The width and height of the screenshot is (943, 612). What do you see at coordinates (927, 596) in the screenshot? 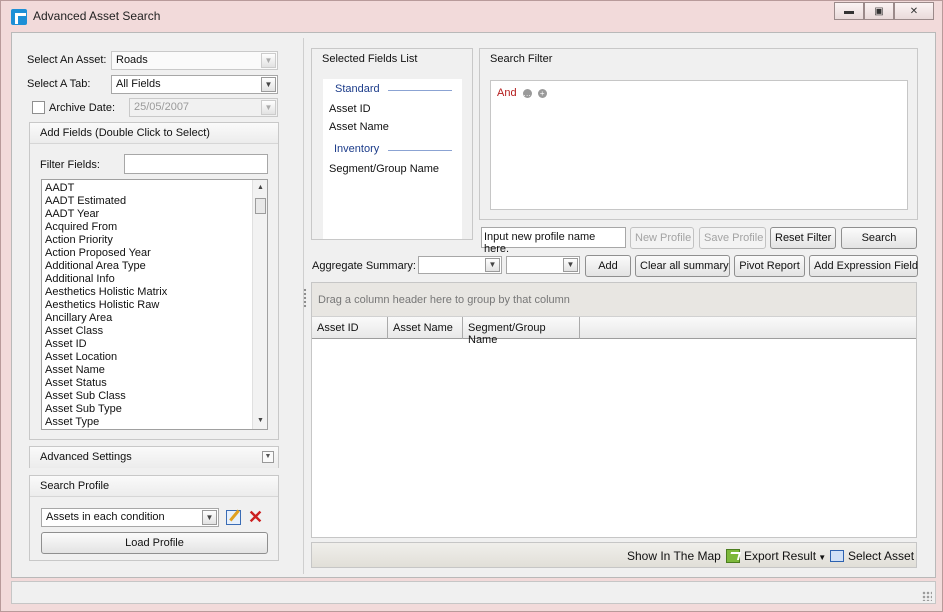
I see `resize-grip` at bounding box center [927, 596].